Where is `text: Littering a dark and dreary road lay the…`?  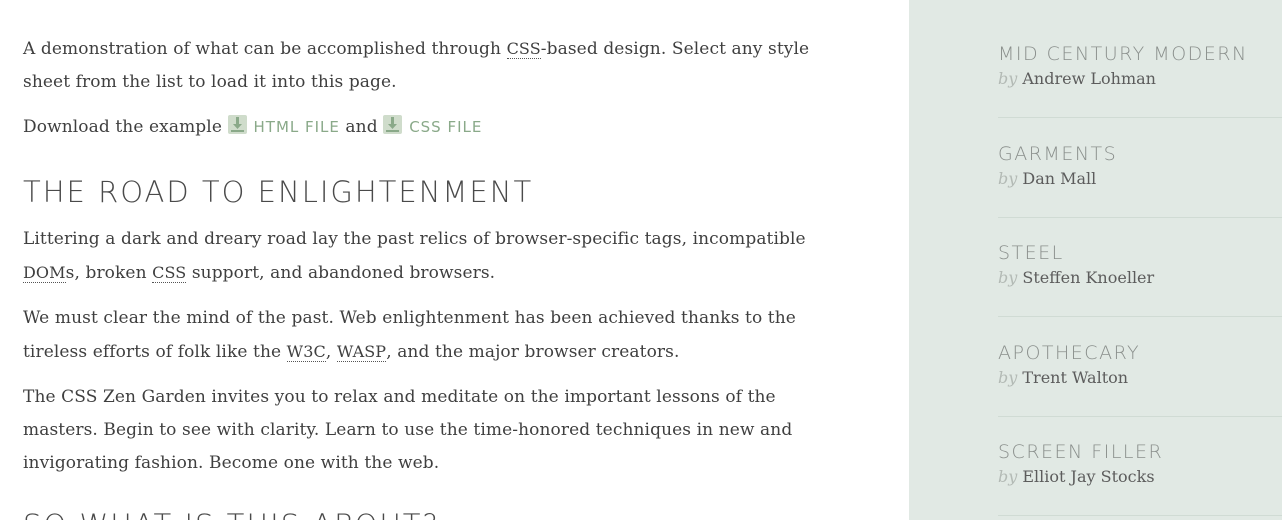
text: Littering a dark and dreary road lay the… is located at coordinates (414, 239).